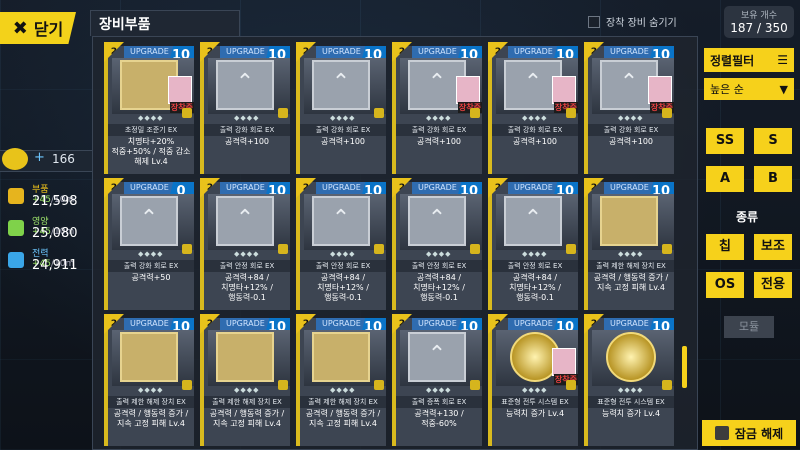 This screenshot has width=800, height=450. I want to click on close-button: ✖ 닫기, so click(38, 28).